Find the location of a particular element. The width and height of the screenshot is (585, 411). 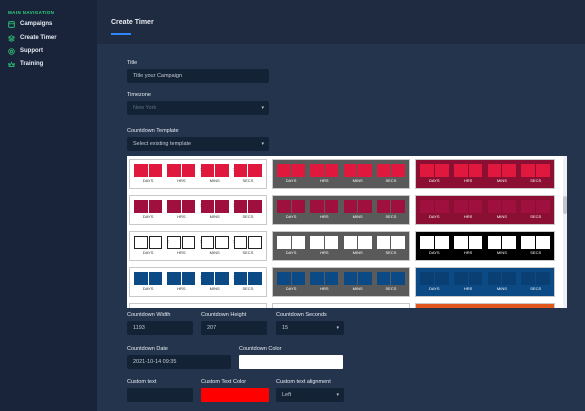

template-crimson-2: DAYS HRS MINS SECS is located at coordinates (341, 210).